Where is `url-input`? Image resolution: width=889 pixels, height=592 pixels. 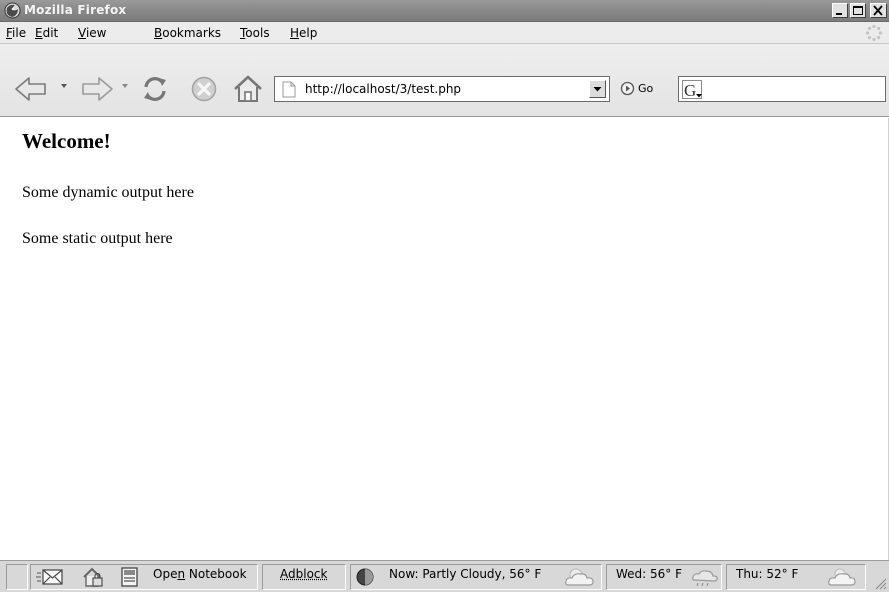
url-input is located at coordinates (440, 89).